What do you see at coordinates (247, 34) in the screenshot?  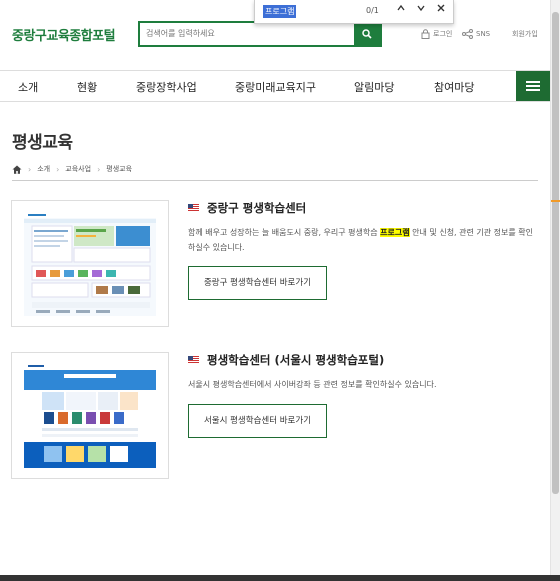 I see `search-input` at bounding box center [247, 34].